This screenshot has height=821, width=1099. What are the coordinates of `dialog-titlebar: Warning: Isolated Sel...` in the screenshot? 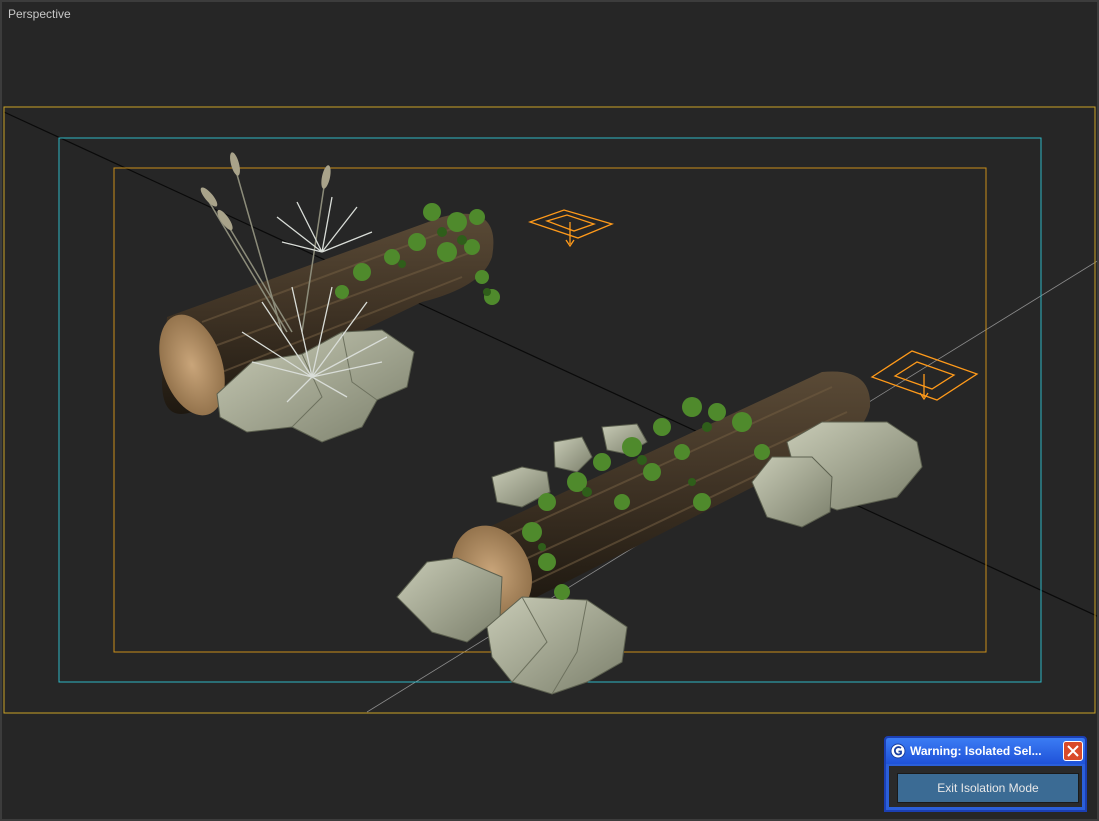 It's located at (985, 751).